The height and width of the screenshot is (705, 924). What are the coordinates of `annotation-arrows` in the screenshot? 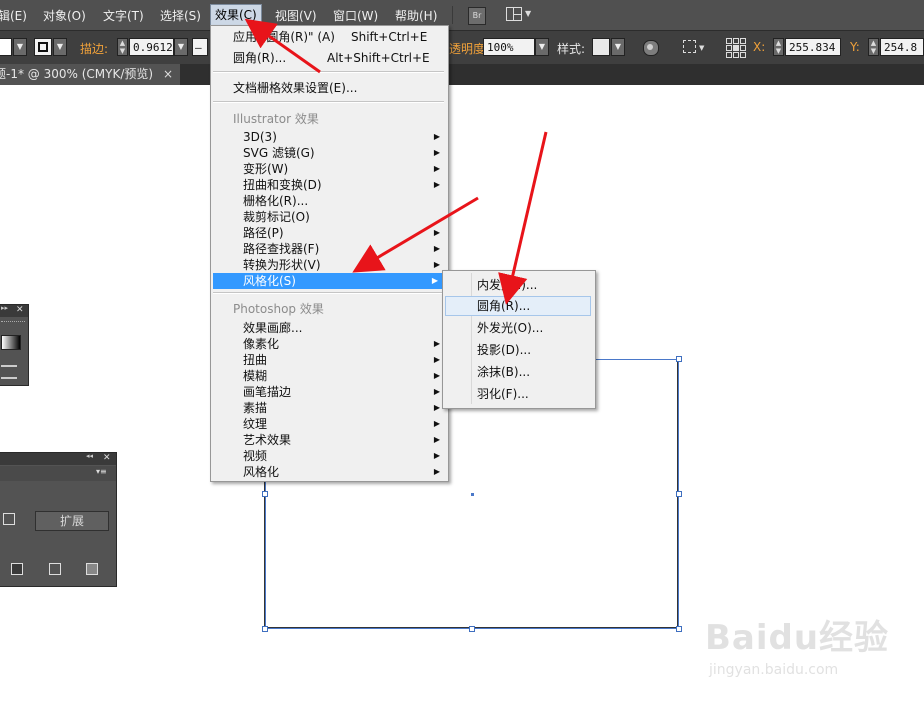 It's located at (396, 161).